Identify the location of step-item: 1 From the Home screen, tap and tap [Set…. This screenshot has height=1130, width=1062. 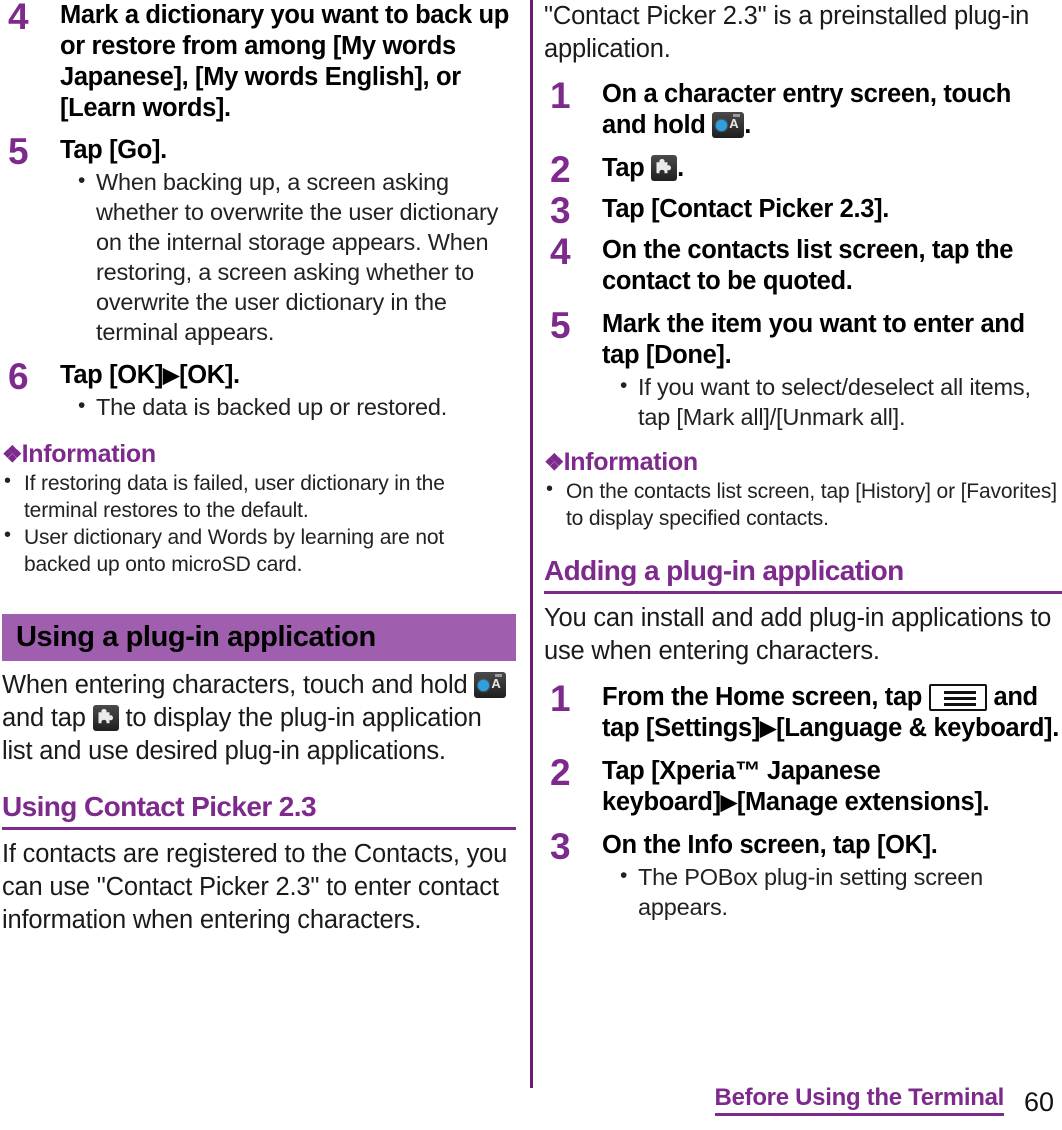
(803, 711).